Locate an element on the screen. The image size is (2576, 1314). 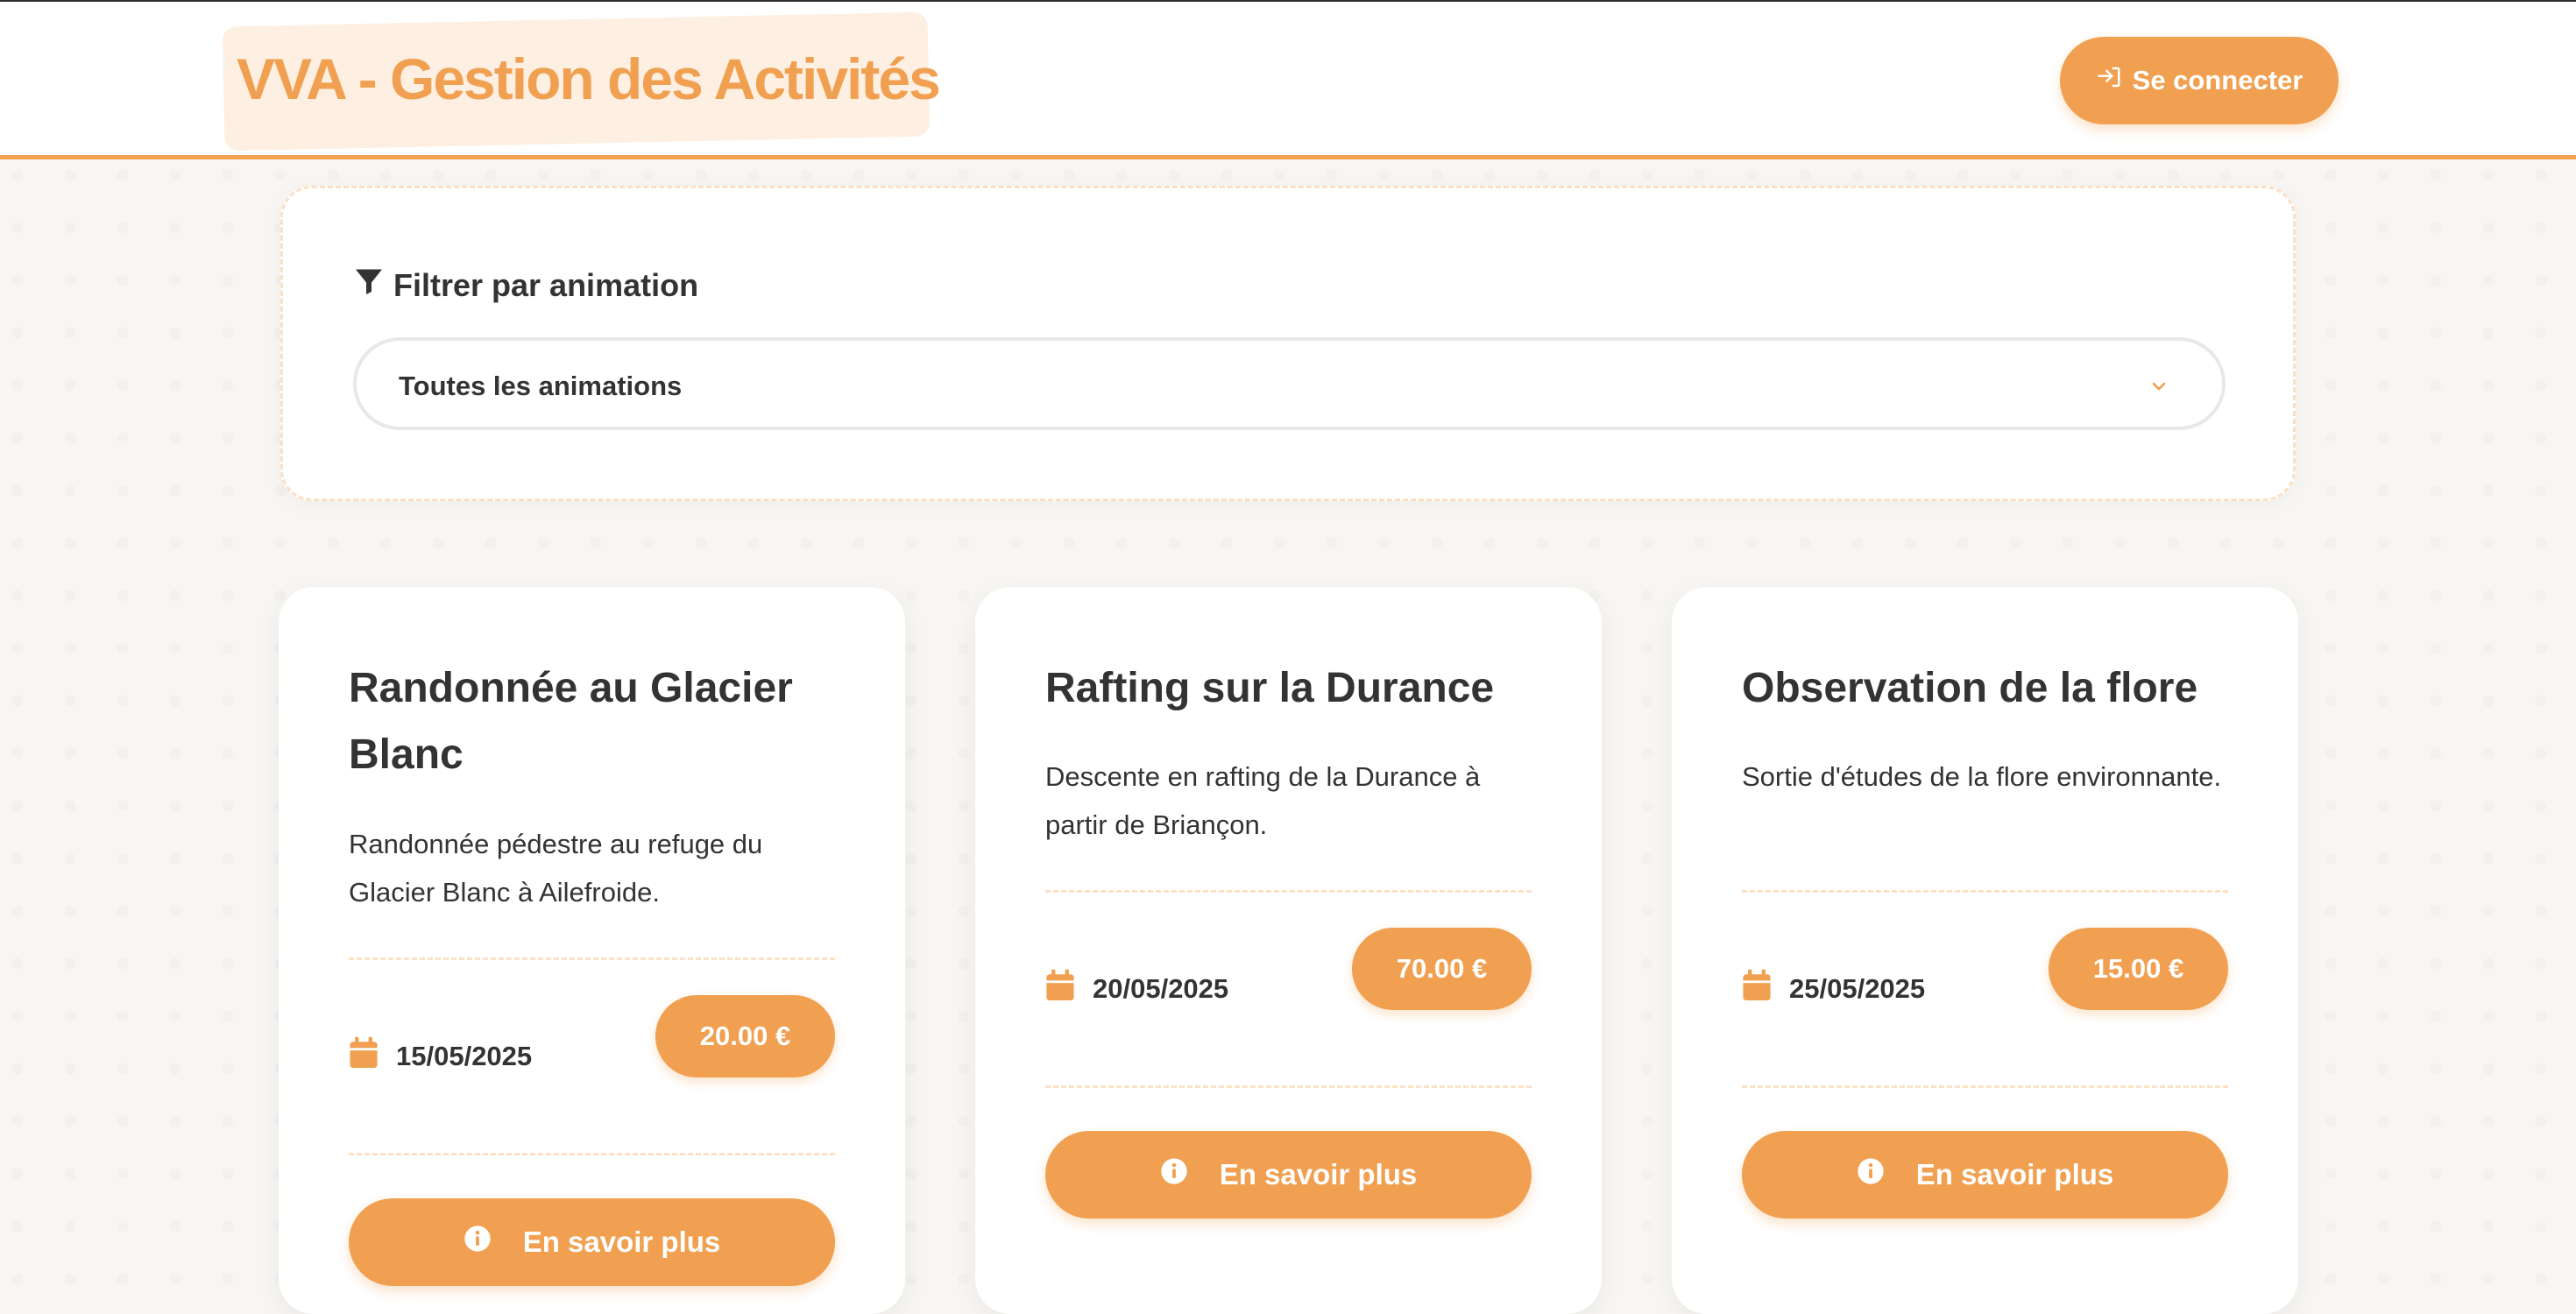
animation-filter-select: Toutes les animations is located at coordinates (1289, 383).